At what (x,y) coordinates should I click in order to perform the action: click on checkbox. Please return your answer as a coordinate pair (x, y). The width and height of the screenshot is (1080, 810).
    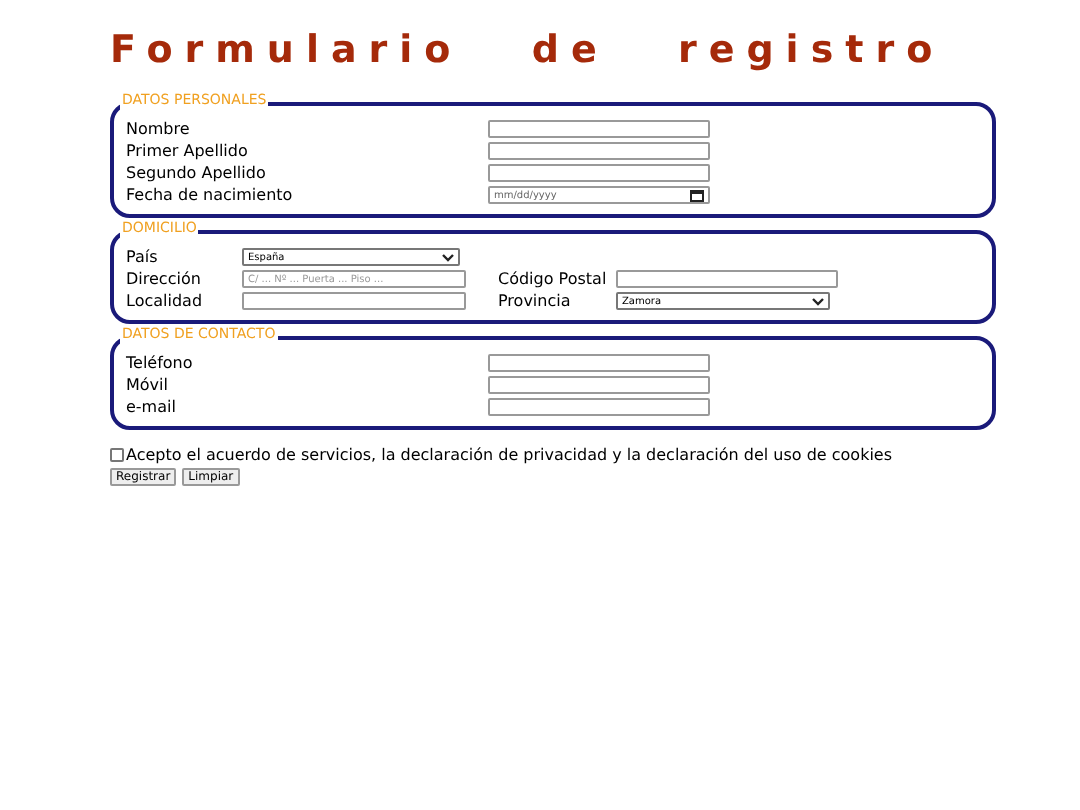
    Looking at the image, I should click on (117, 455).